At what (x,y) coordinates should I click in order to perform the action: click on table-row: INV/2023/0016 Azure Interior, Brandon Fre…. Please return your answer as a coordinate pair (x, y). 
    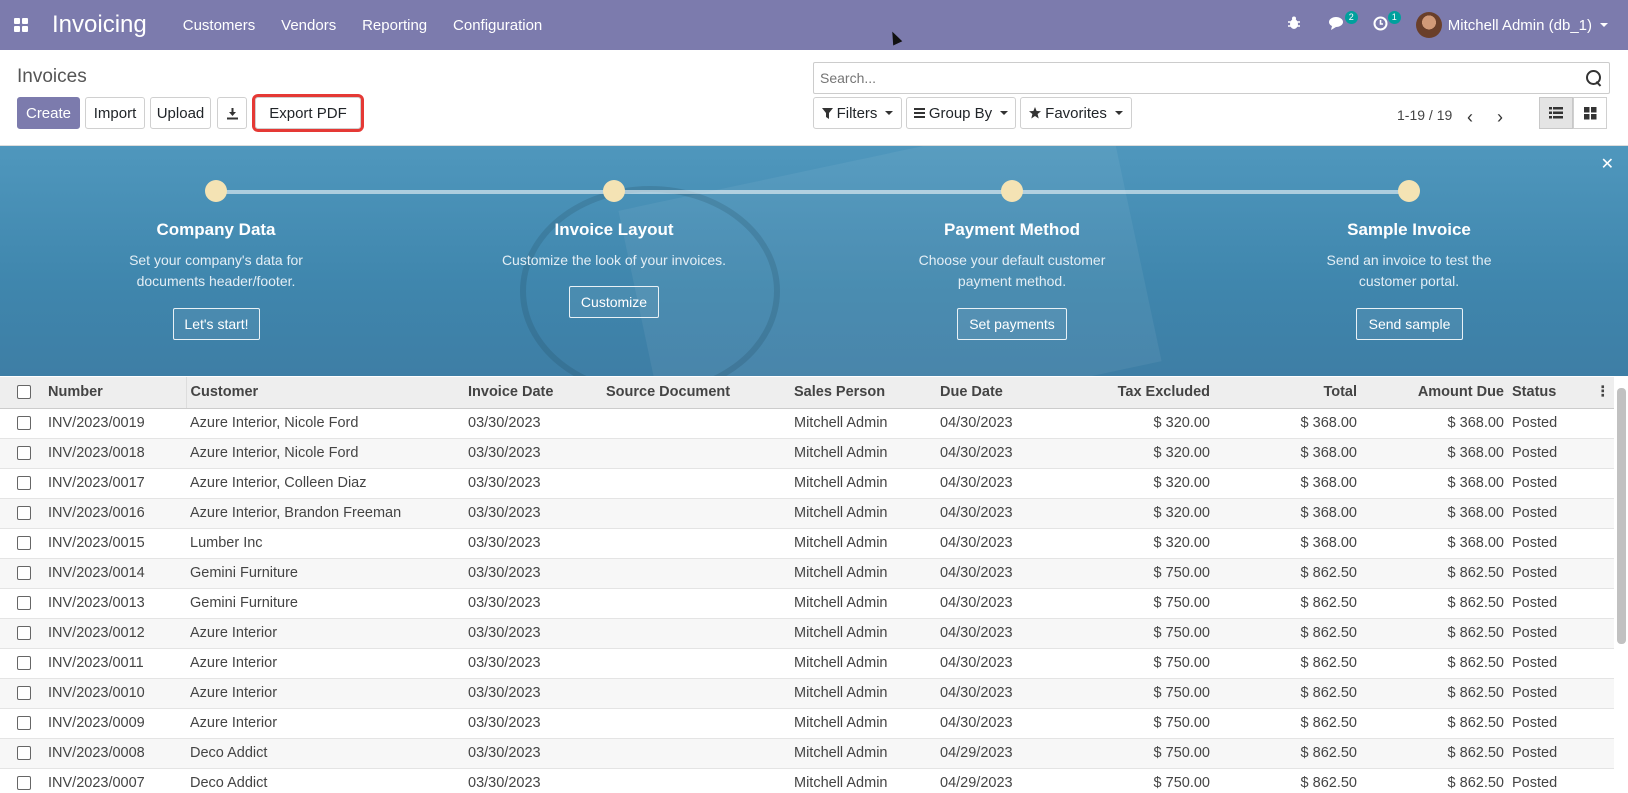
    Looking at the image, I should click on (807, 513).